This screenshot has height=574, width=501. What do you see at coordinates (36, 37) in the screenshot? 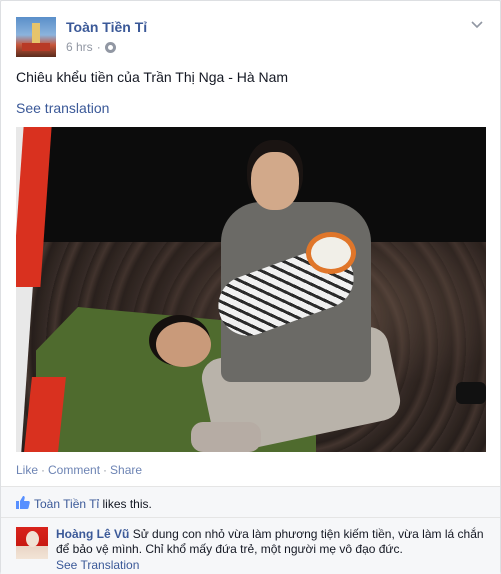
I see `author-avatar` at bounding box center [36, 37].